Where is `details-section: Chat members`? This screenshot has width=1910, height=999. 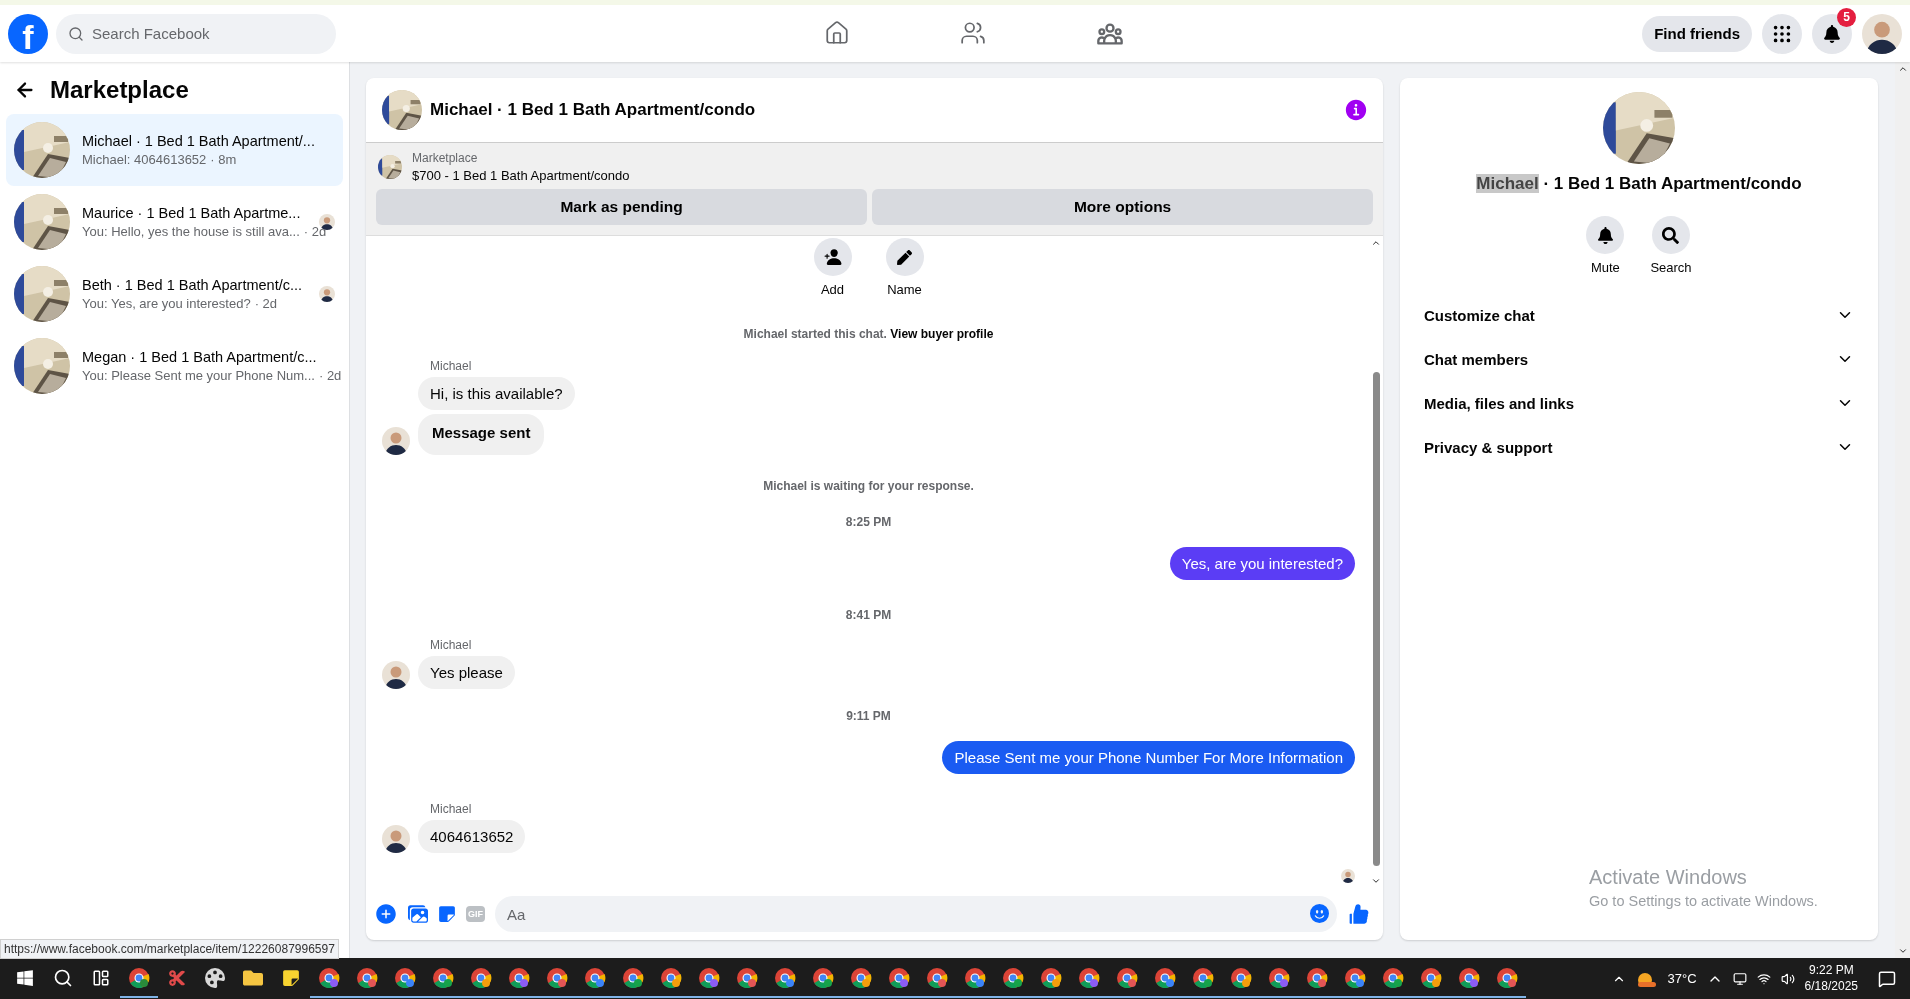 details-section: Chat members is located at coordinates (1639, 359).